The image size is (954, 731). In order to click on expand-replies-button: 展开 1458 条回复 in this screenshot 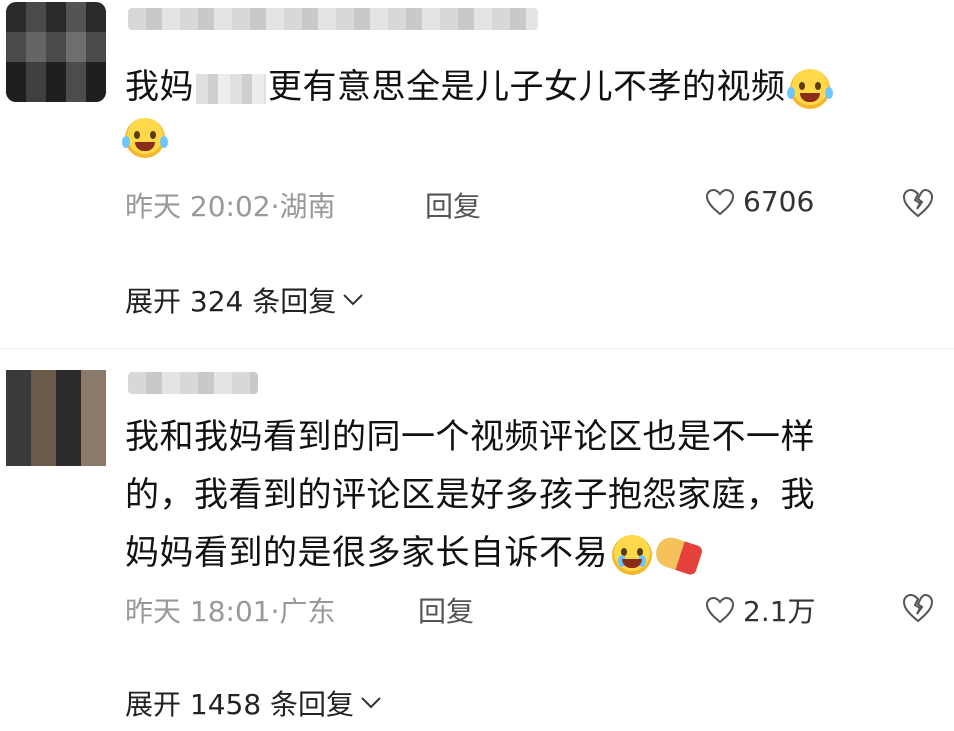, I will do `click(253, 703)`.